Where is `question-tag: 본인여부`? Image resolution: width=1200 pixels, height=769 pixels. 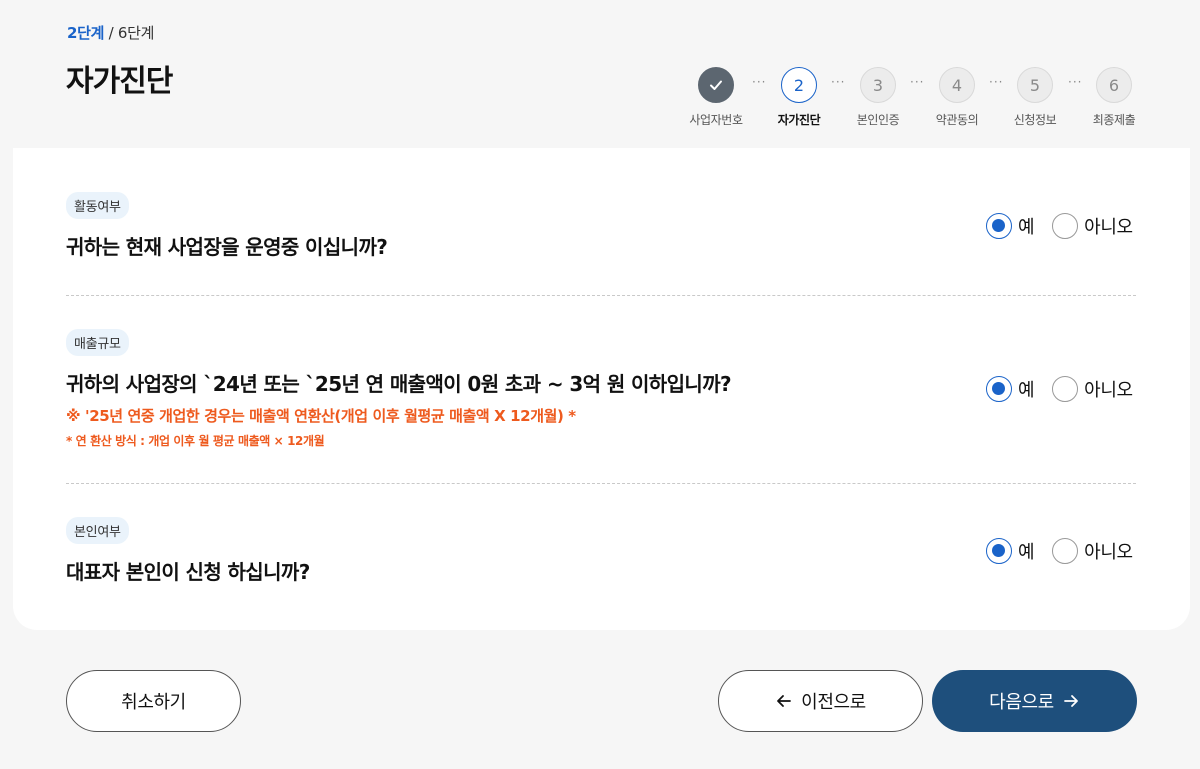
question-tag: 본인여부 is located at coordinates (97, 530).